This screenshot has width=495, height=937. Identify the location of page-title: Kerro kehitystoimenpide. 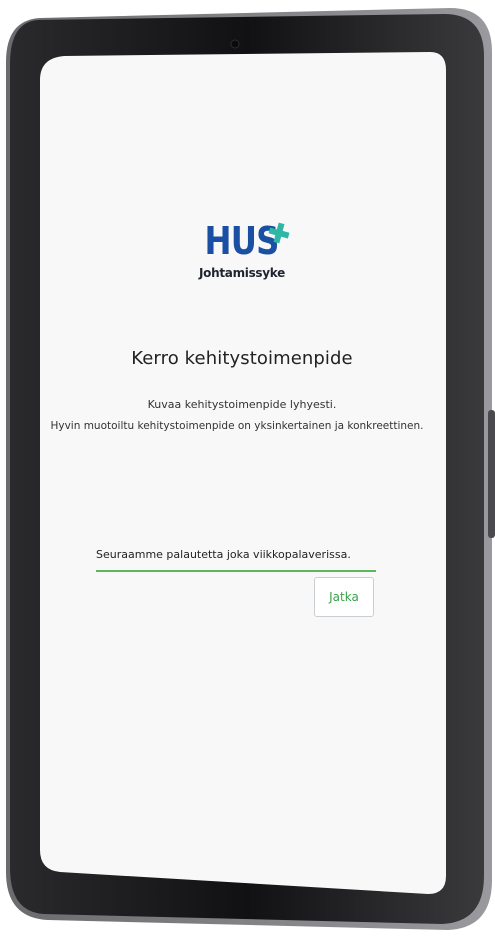
(242, 358).